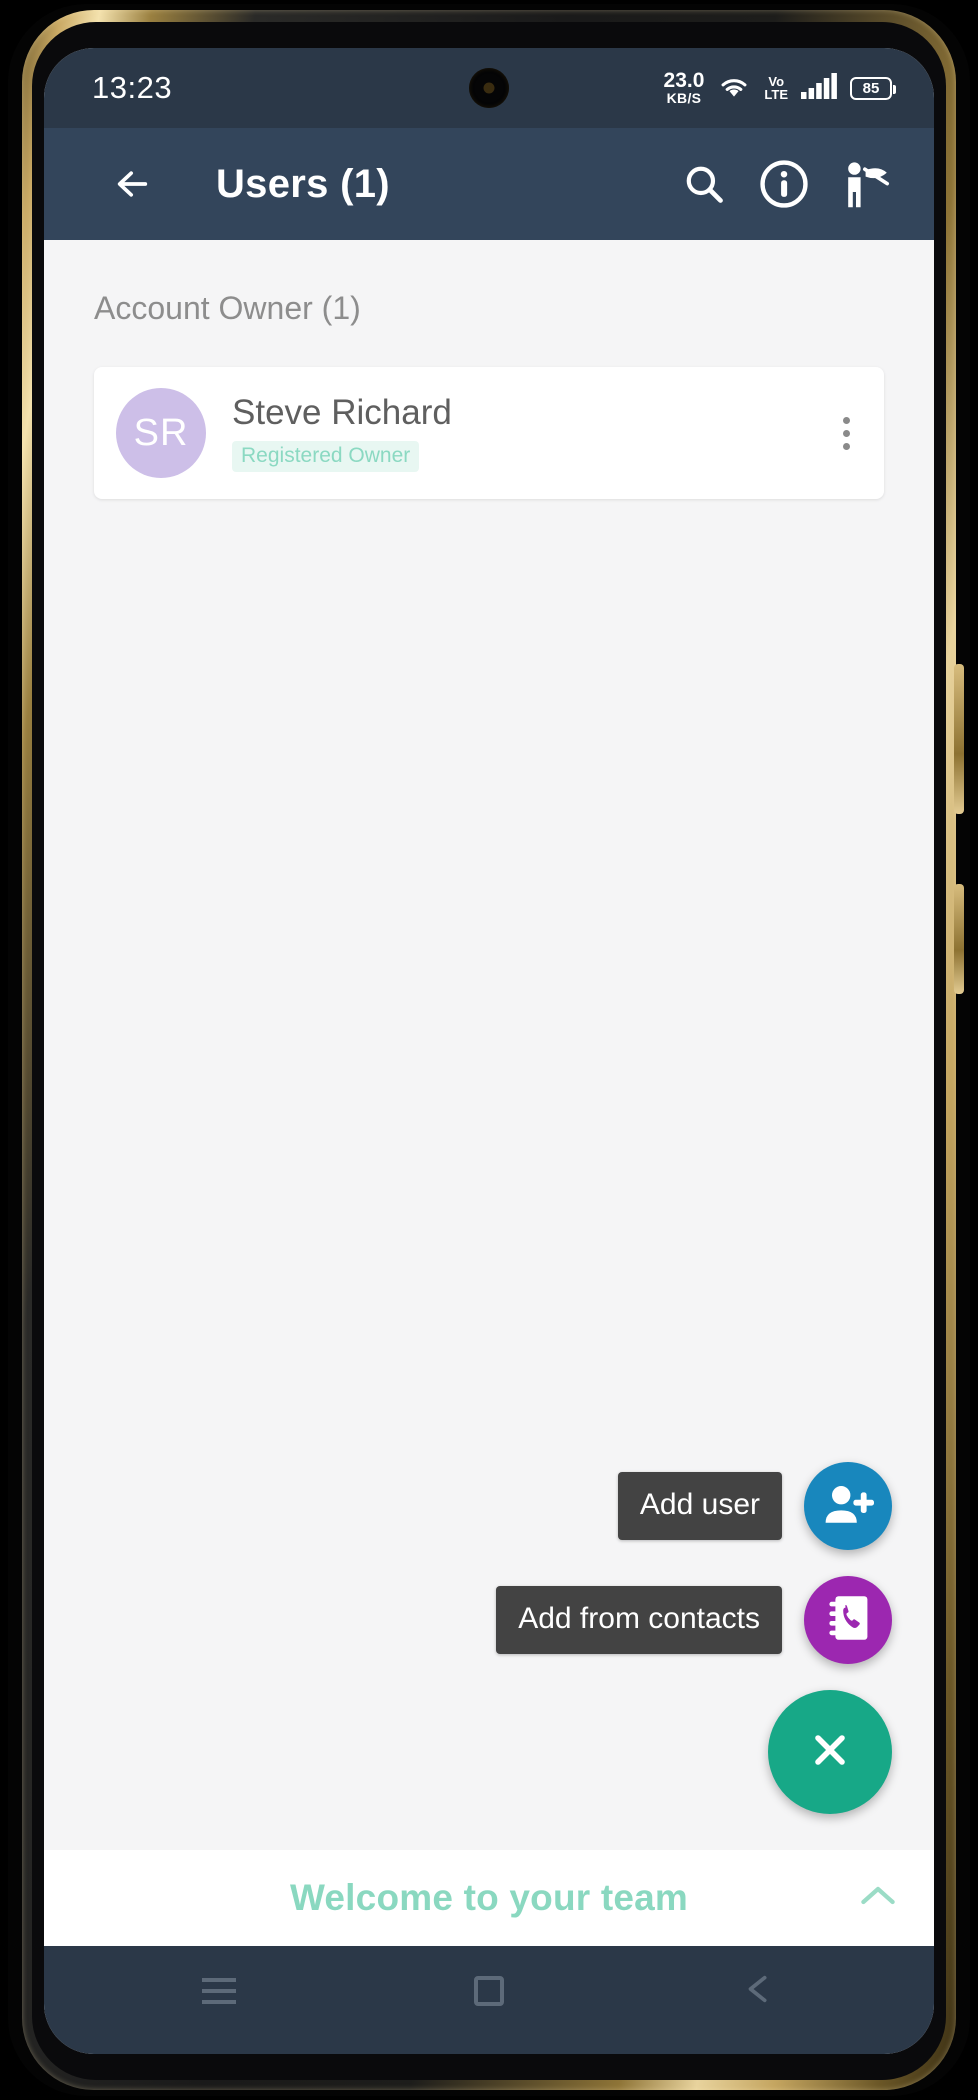  Describe the element at coordinates (533, 433) in the screenshot. I see `user-info: Steve Richard Registered Owner` at that location.